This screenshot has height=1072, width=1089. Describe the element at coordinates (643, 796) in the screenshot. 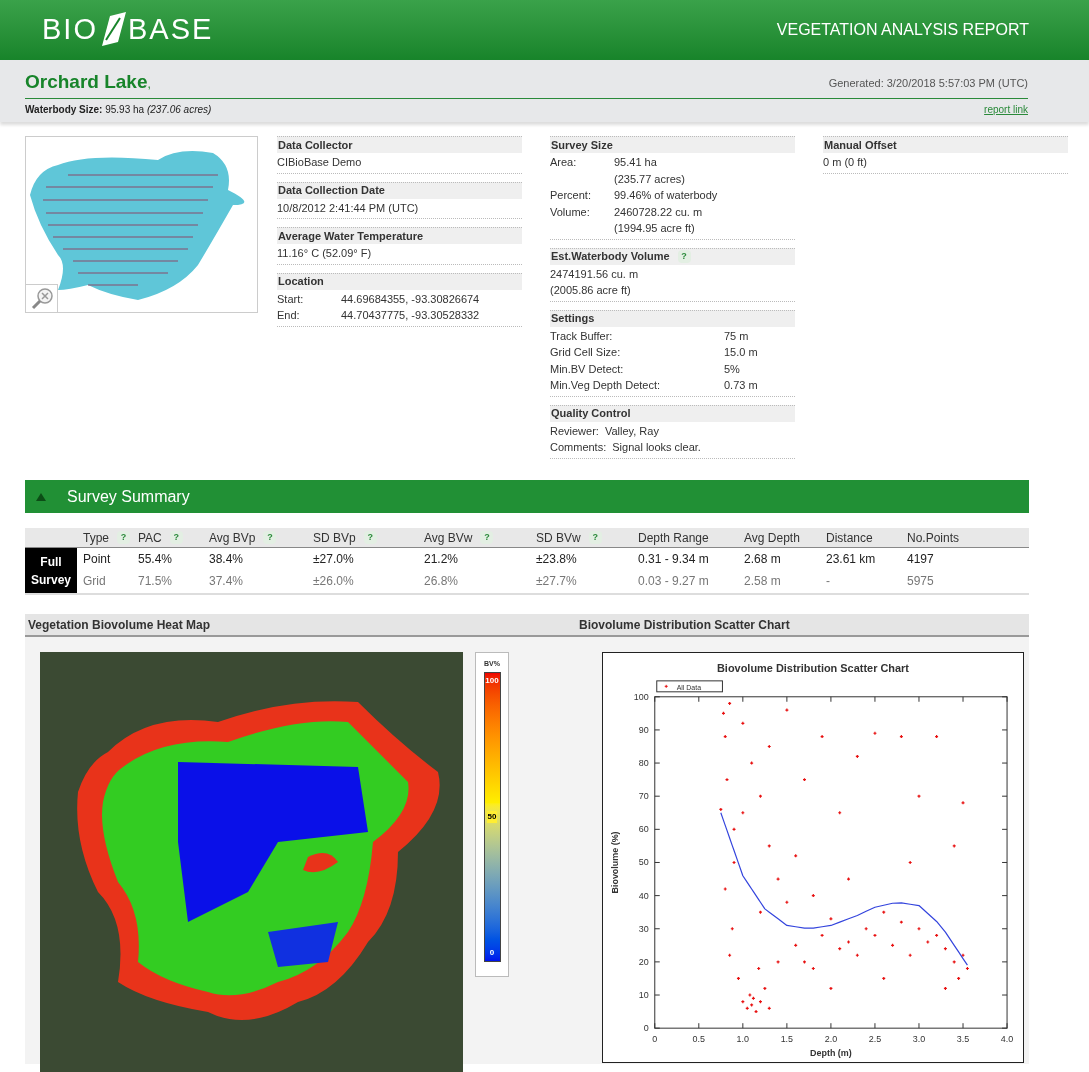

I see `y-tick-label: 70` at that location.